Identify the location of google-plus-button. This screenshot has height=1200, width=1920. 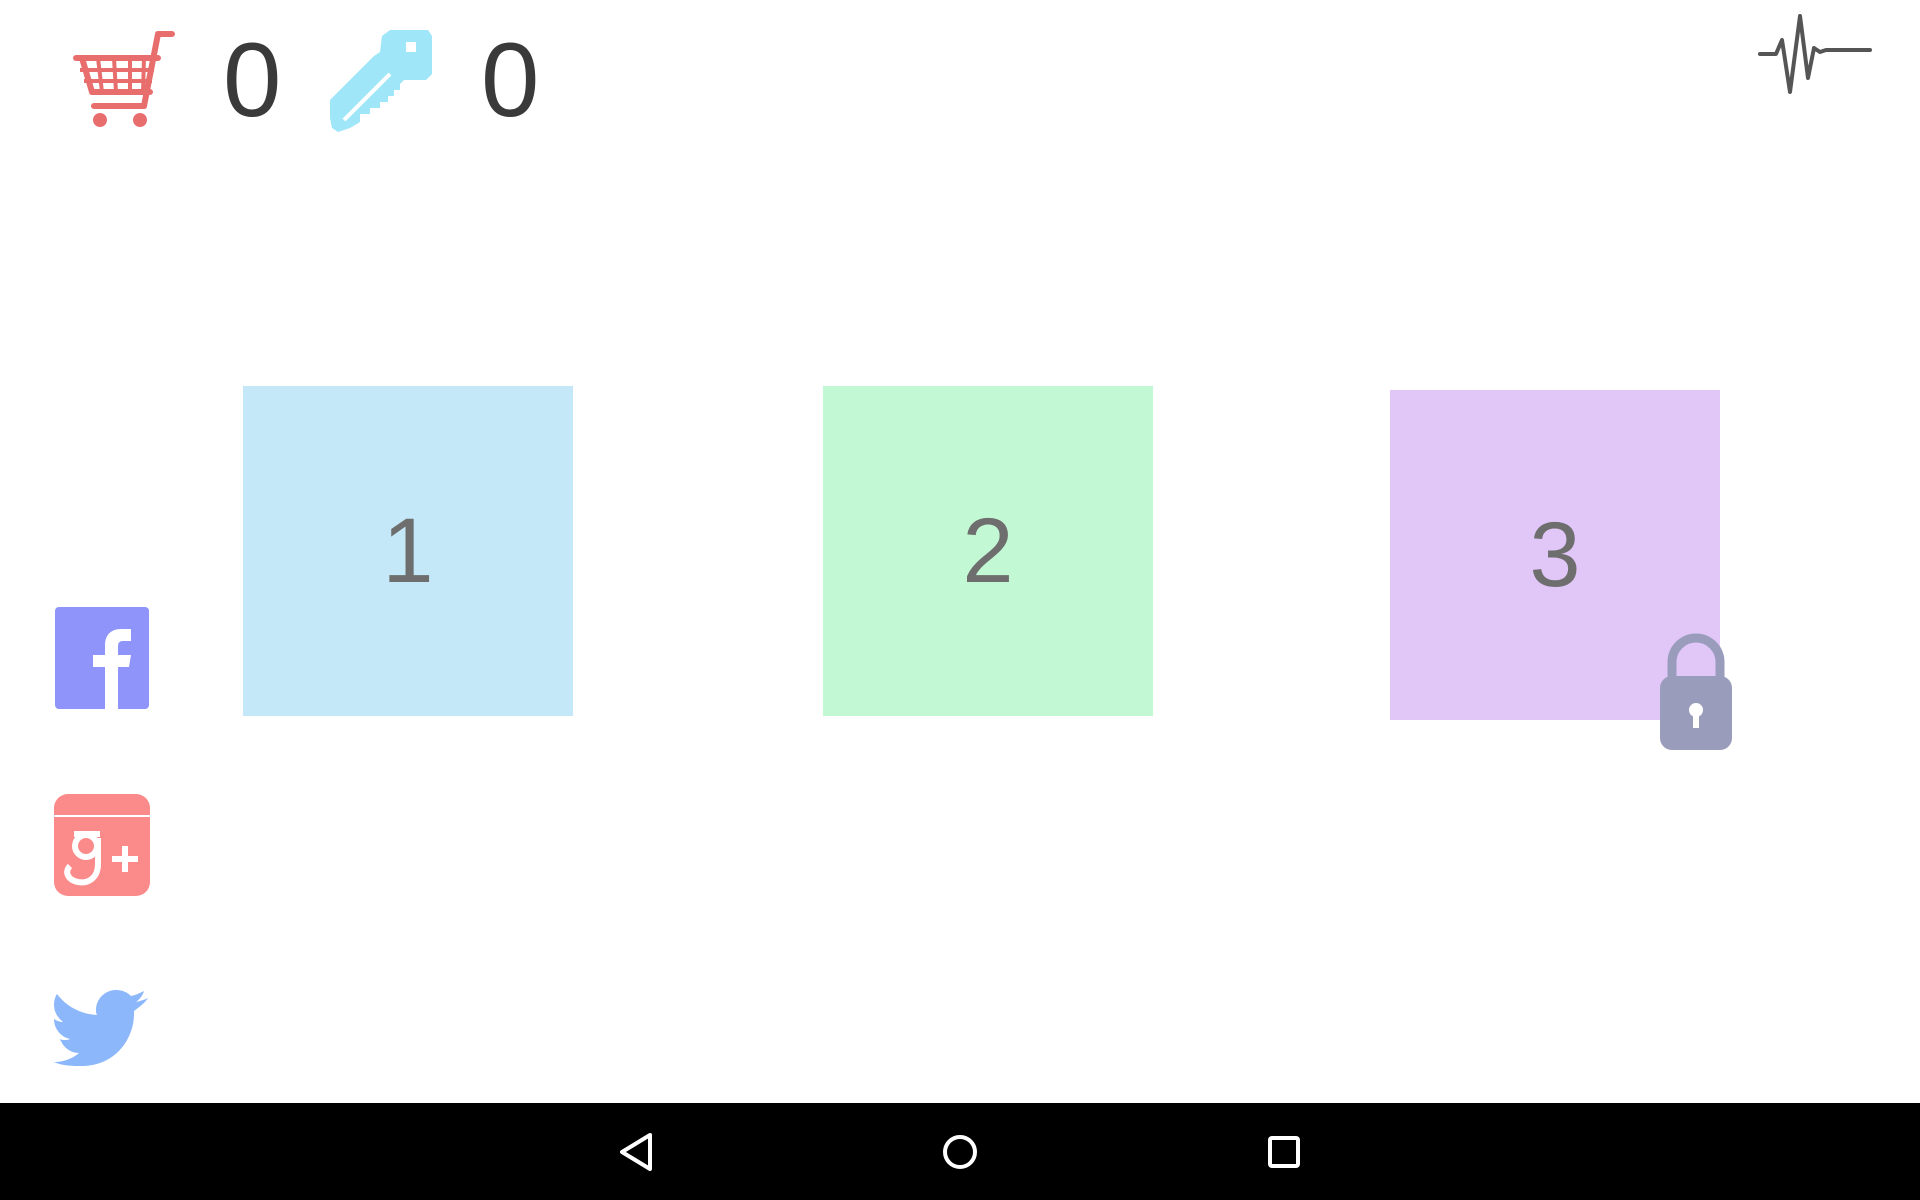
(102, 845).